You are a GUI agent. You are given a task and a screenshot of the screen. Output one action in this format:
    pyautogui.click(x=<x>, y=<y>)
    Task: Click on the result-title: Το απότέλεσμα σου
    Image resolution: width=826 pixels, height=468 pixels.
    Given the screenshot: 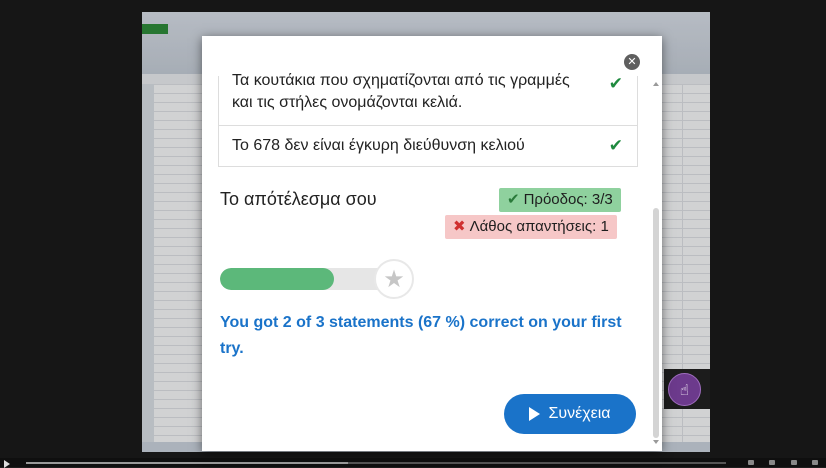 What is the action you would take?
    pyautogui.click(x=298, y=199)
    